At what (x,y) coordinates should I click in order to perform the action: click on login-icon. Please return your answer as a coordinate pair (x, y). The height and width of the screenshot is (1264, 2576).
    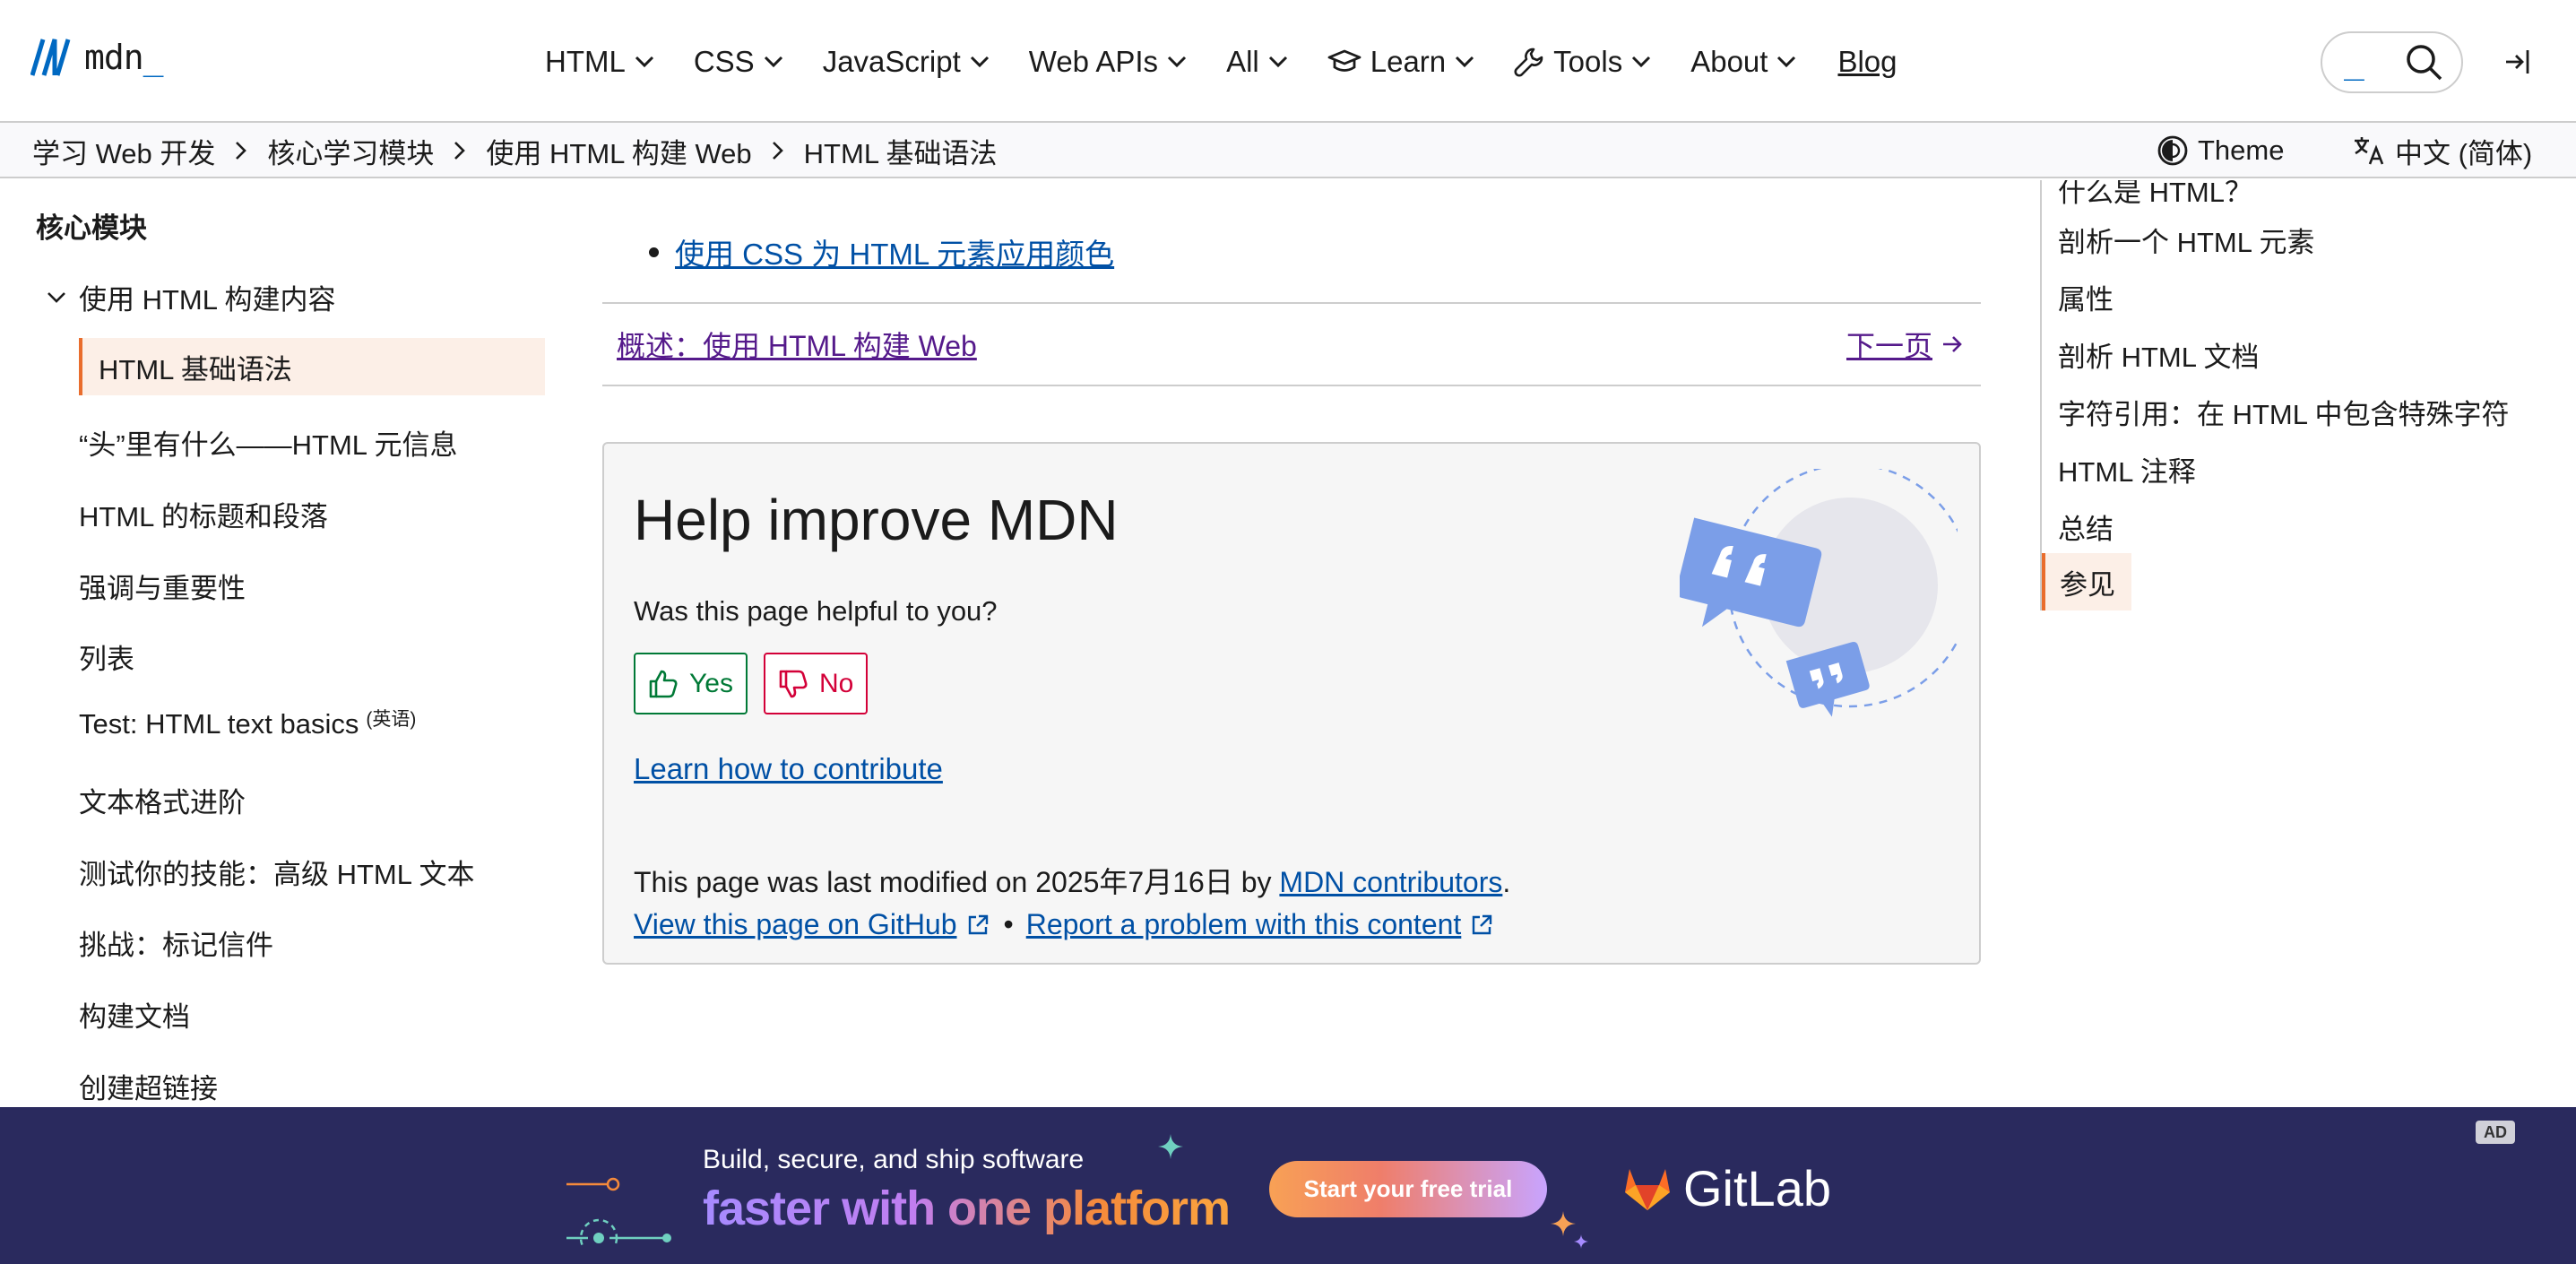
    Looking at the image, I should click on (2517, 62).